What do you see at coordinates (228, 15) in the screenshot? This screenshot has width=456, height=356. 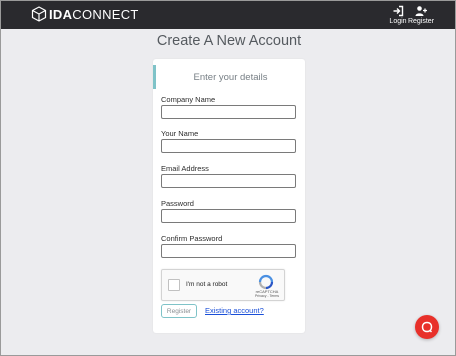 I see `top-navbar: IDA CONNECT Login Register` at bounding box center [228, 15].